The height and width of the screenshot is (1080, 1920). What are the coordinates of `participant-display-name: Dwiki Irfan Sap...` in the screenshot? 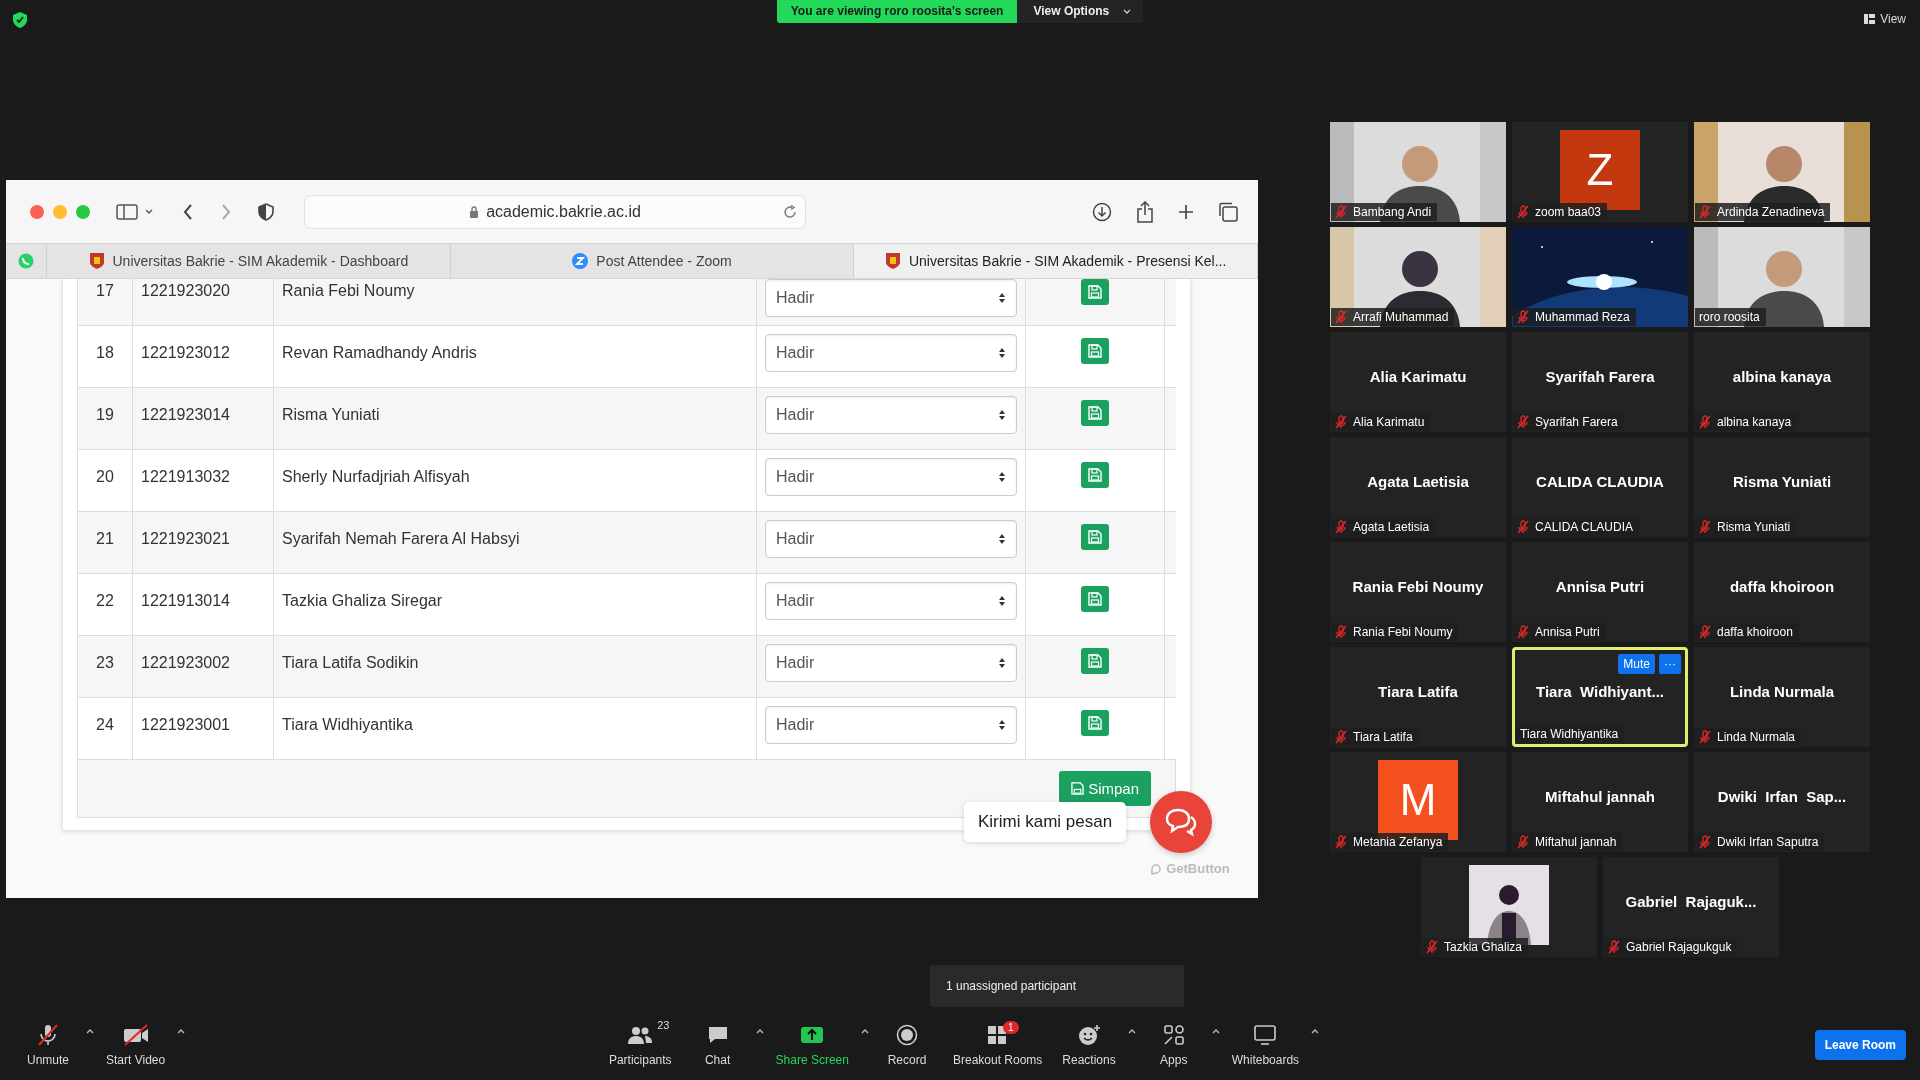 It's located at (1782, 796).